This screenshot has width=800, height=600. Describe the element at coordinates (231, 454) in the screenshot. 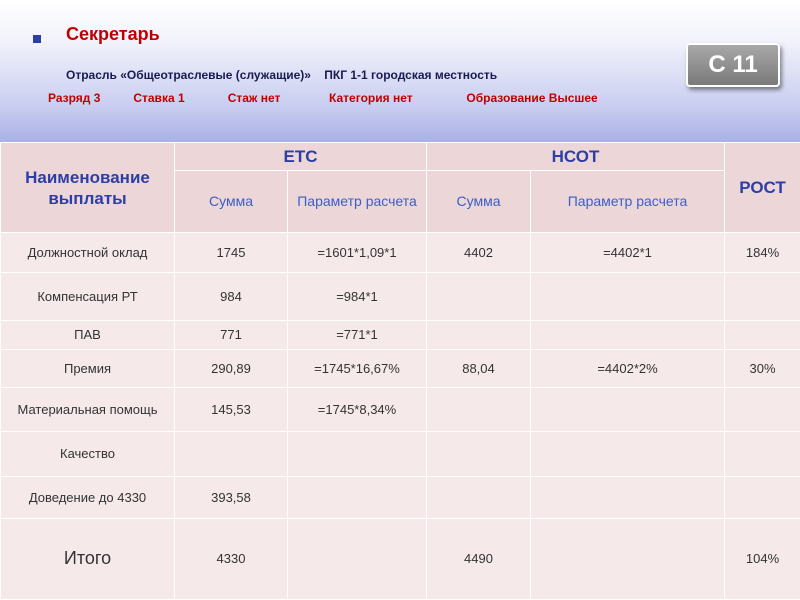

I see `etc-sum-cell` at that location.